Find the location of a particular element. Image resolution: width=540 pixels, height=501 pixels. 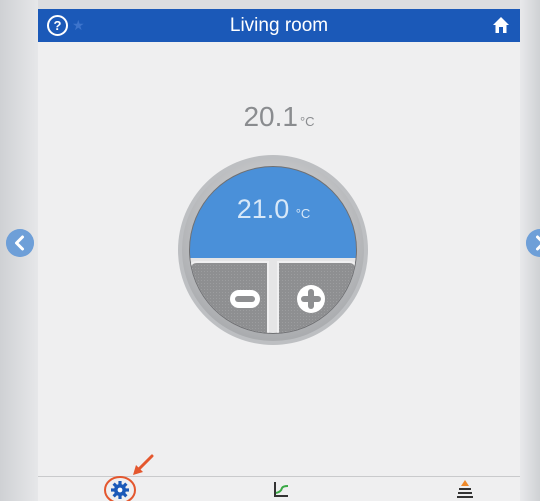

current-temperature: 20.1 °C is located at coordinates (279, 117).